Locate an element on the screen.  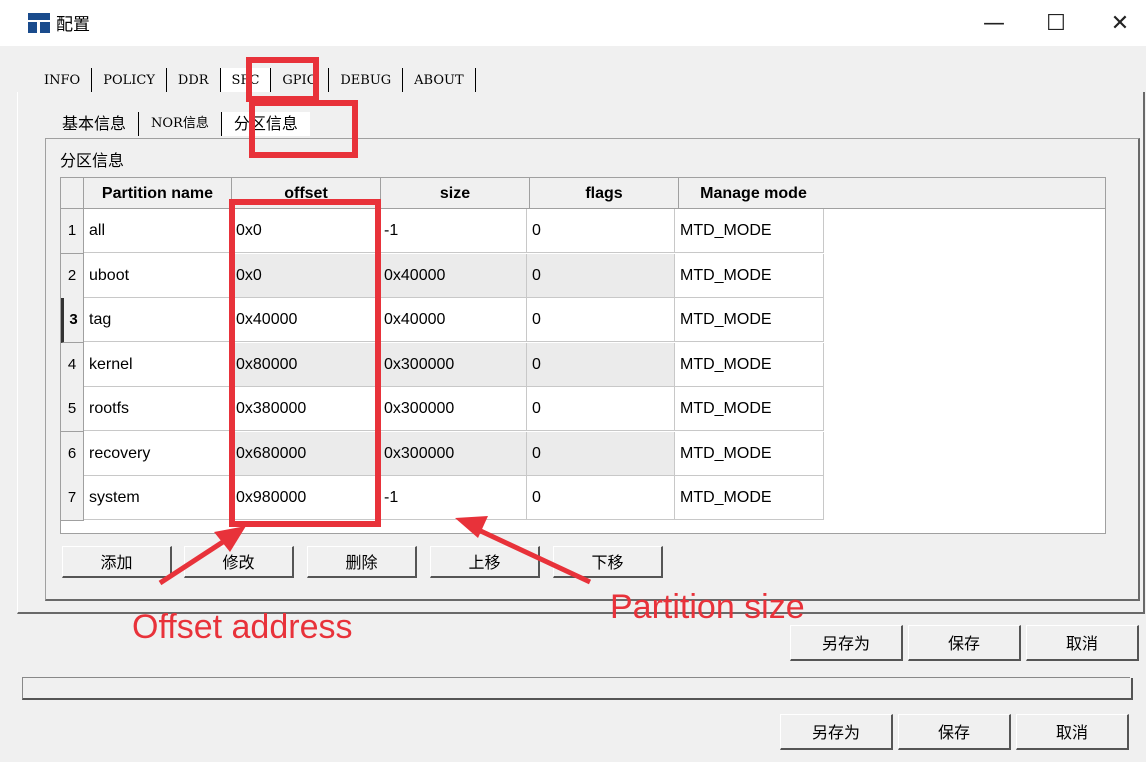
partition-size-label: Partition size is located at coordinates (707, 607).